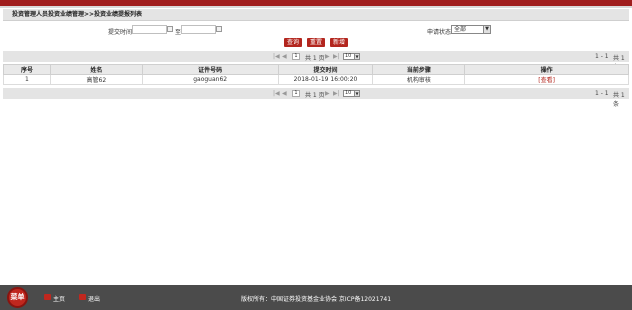  I want to click on home-icon, so click(47, 297).